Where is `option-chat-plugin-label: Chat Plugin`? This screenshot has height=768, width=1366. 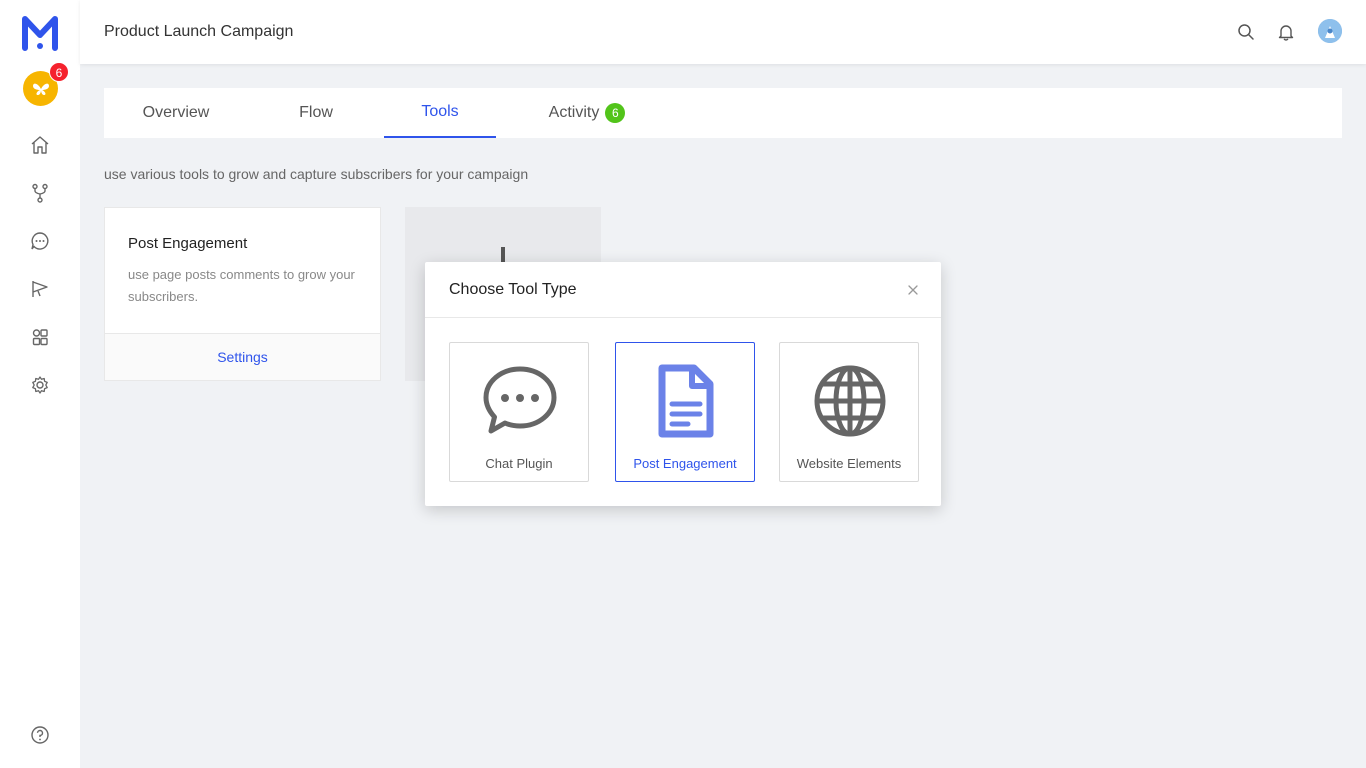
option-chat-plugin-label: Chat Plugin is located at coordinates (519, 463).